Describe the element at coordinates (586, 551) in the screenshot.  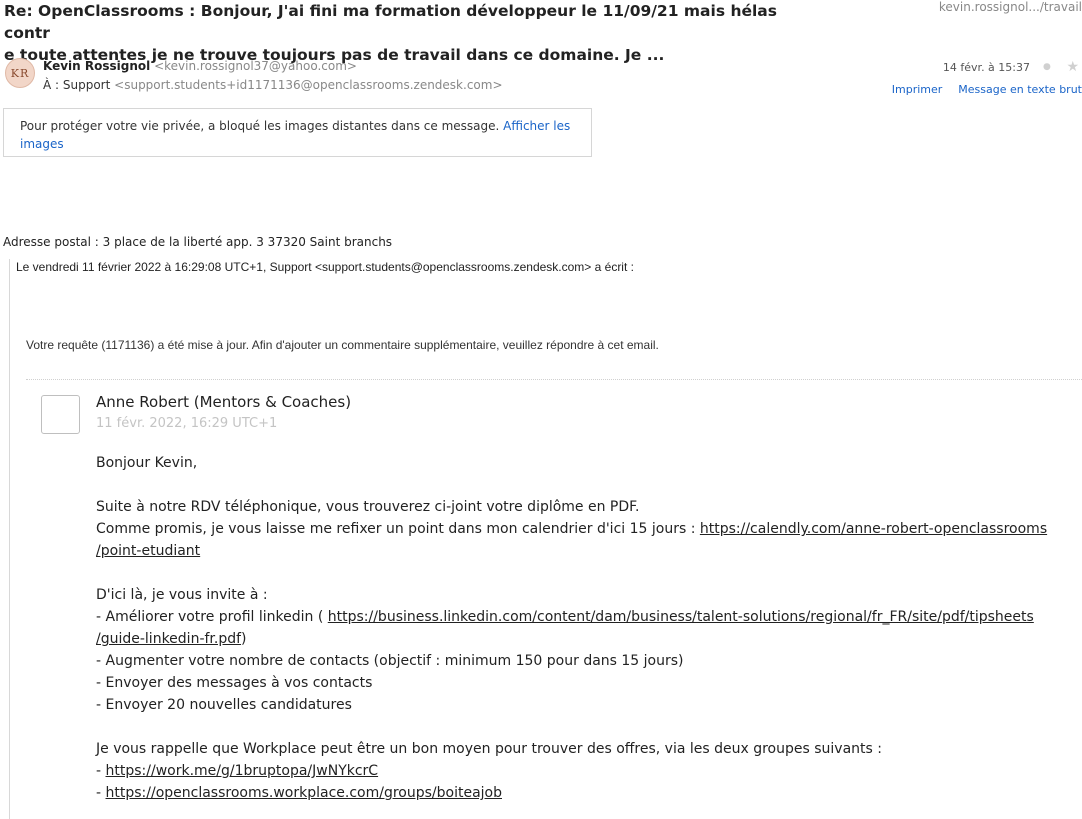
I see `calendar-line-cont: /point-etudiant` at that location.